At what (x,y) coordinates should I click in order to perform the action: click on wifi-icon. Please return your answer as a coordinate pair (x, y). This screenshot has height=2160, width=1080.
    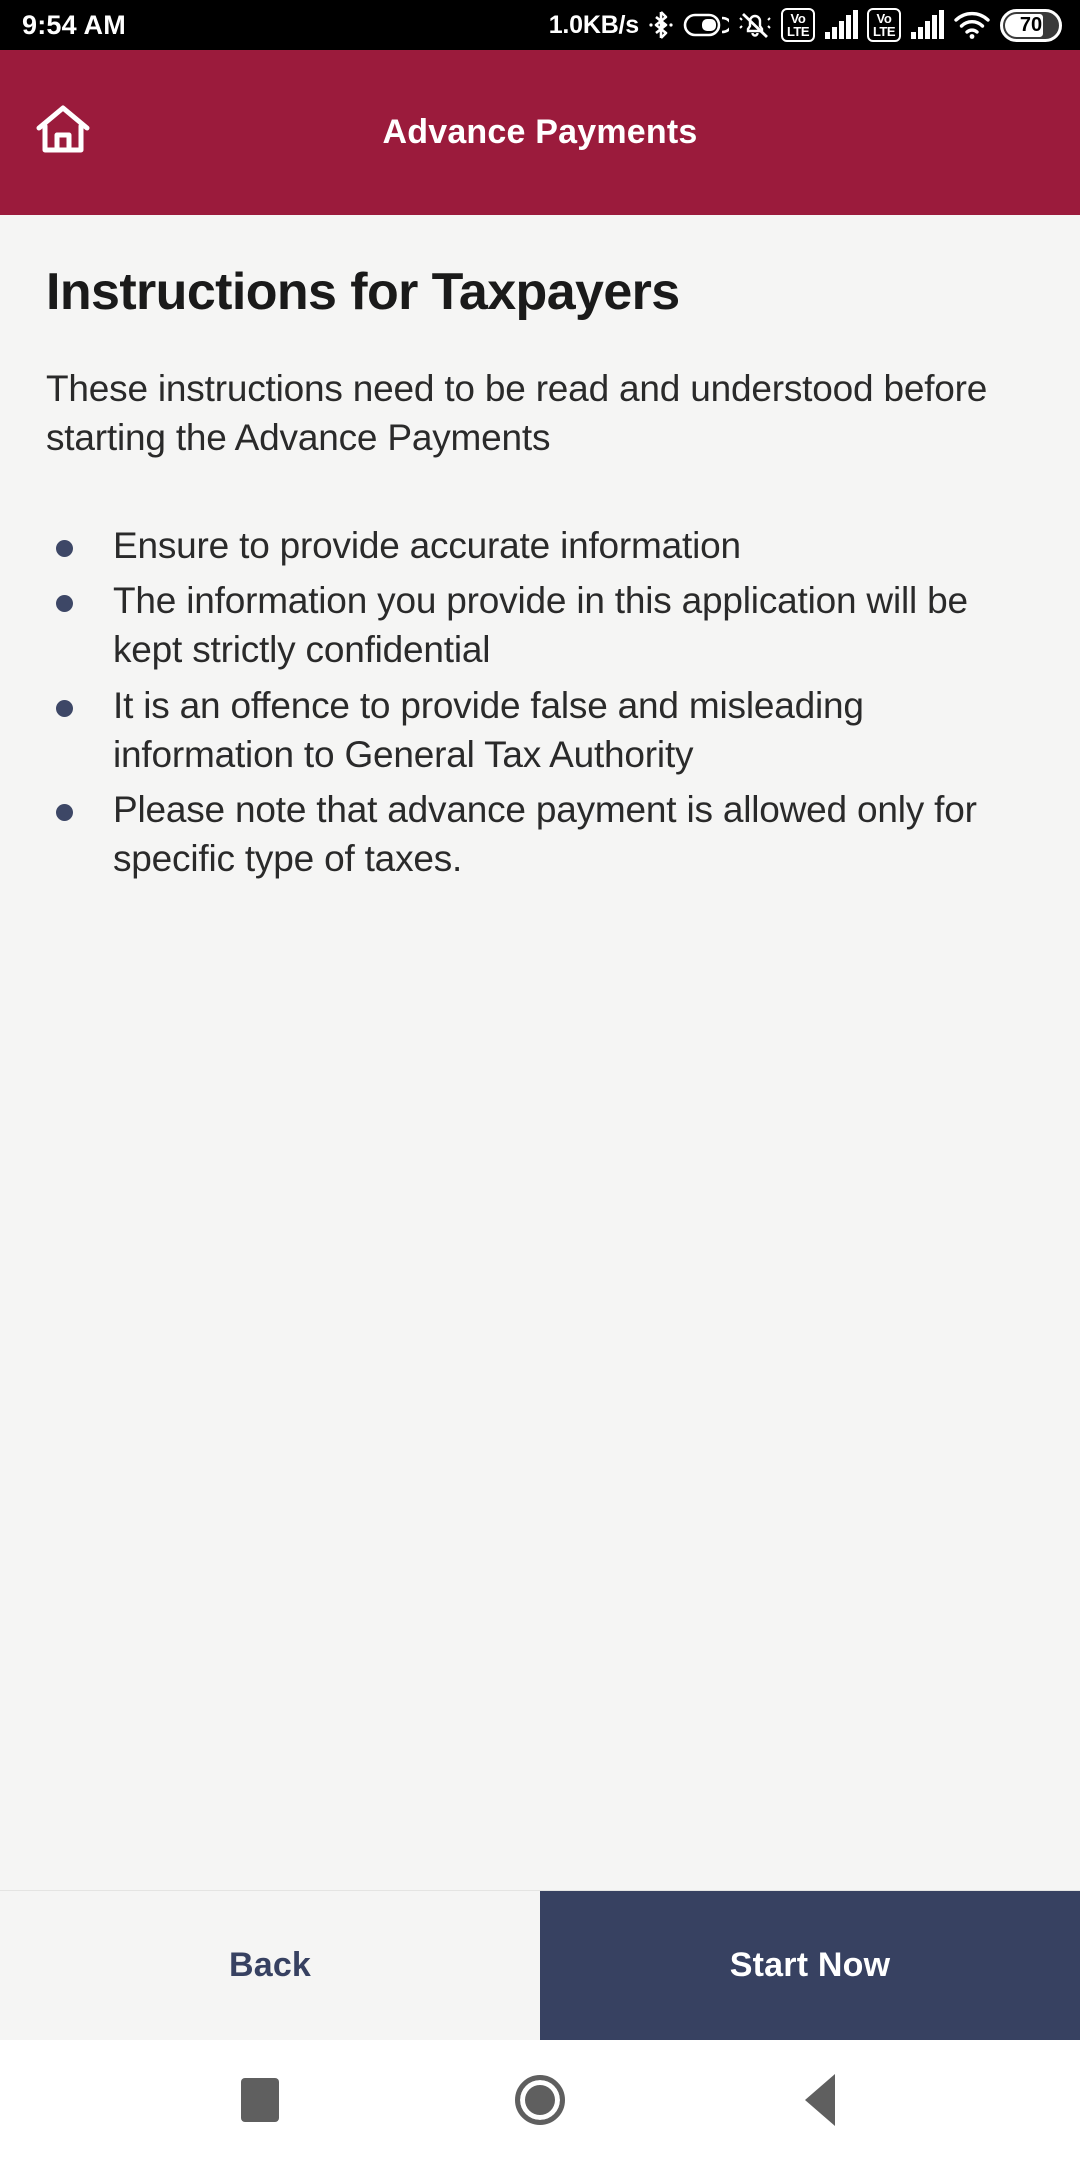
    Looking at the image, I should click on (972, 25).